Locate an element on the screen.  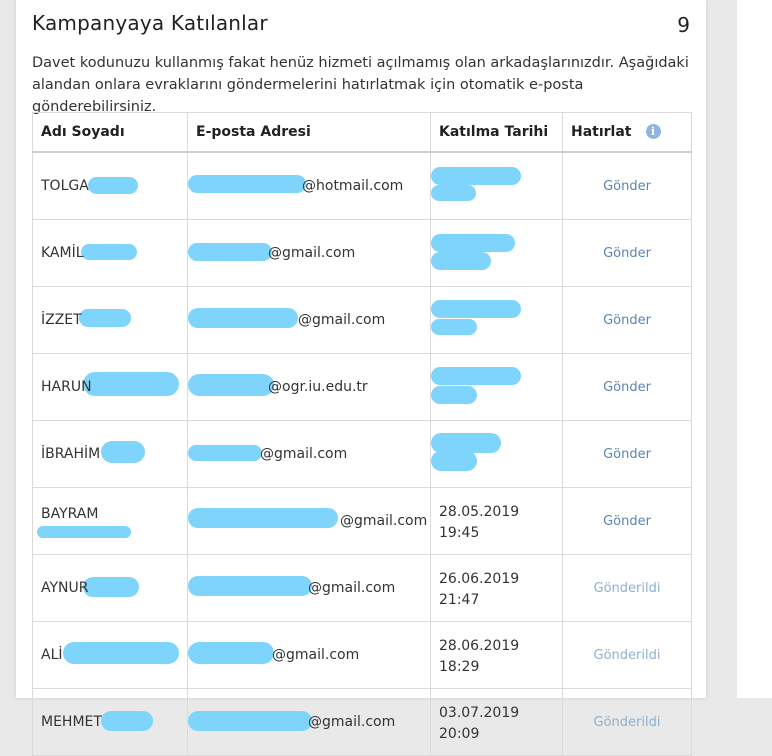
date-cell: 26.06.2019 21:47 is located at coordinates (496, 588).